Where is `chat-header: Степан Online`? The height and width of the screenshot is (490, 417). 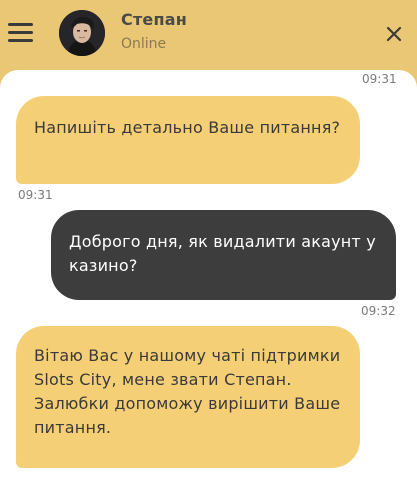 chat-header: Степан Online is located at coordinates (208, 36).